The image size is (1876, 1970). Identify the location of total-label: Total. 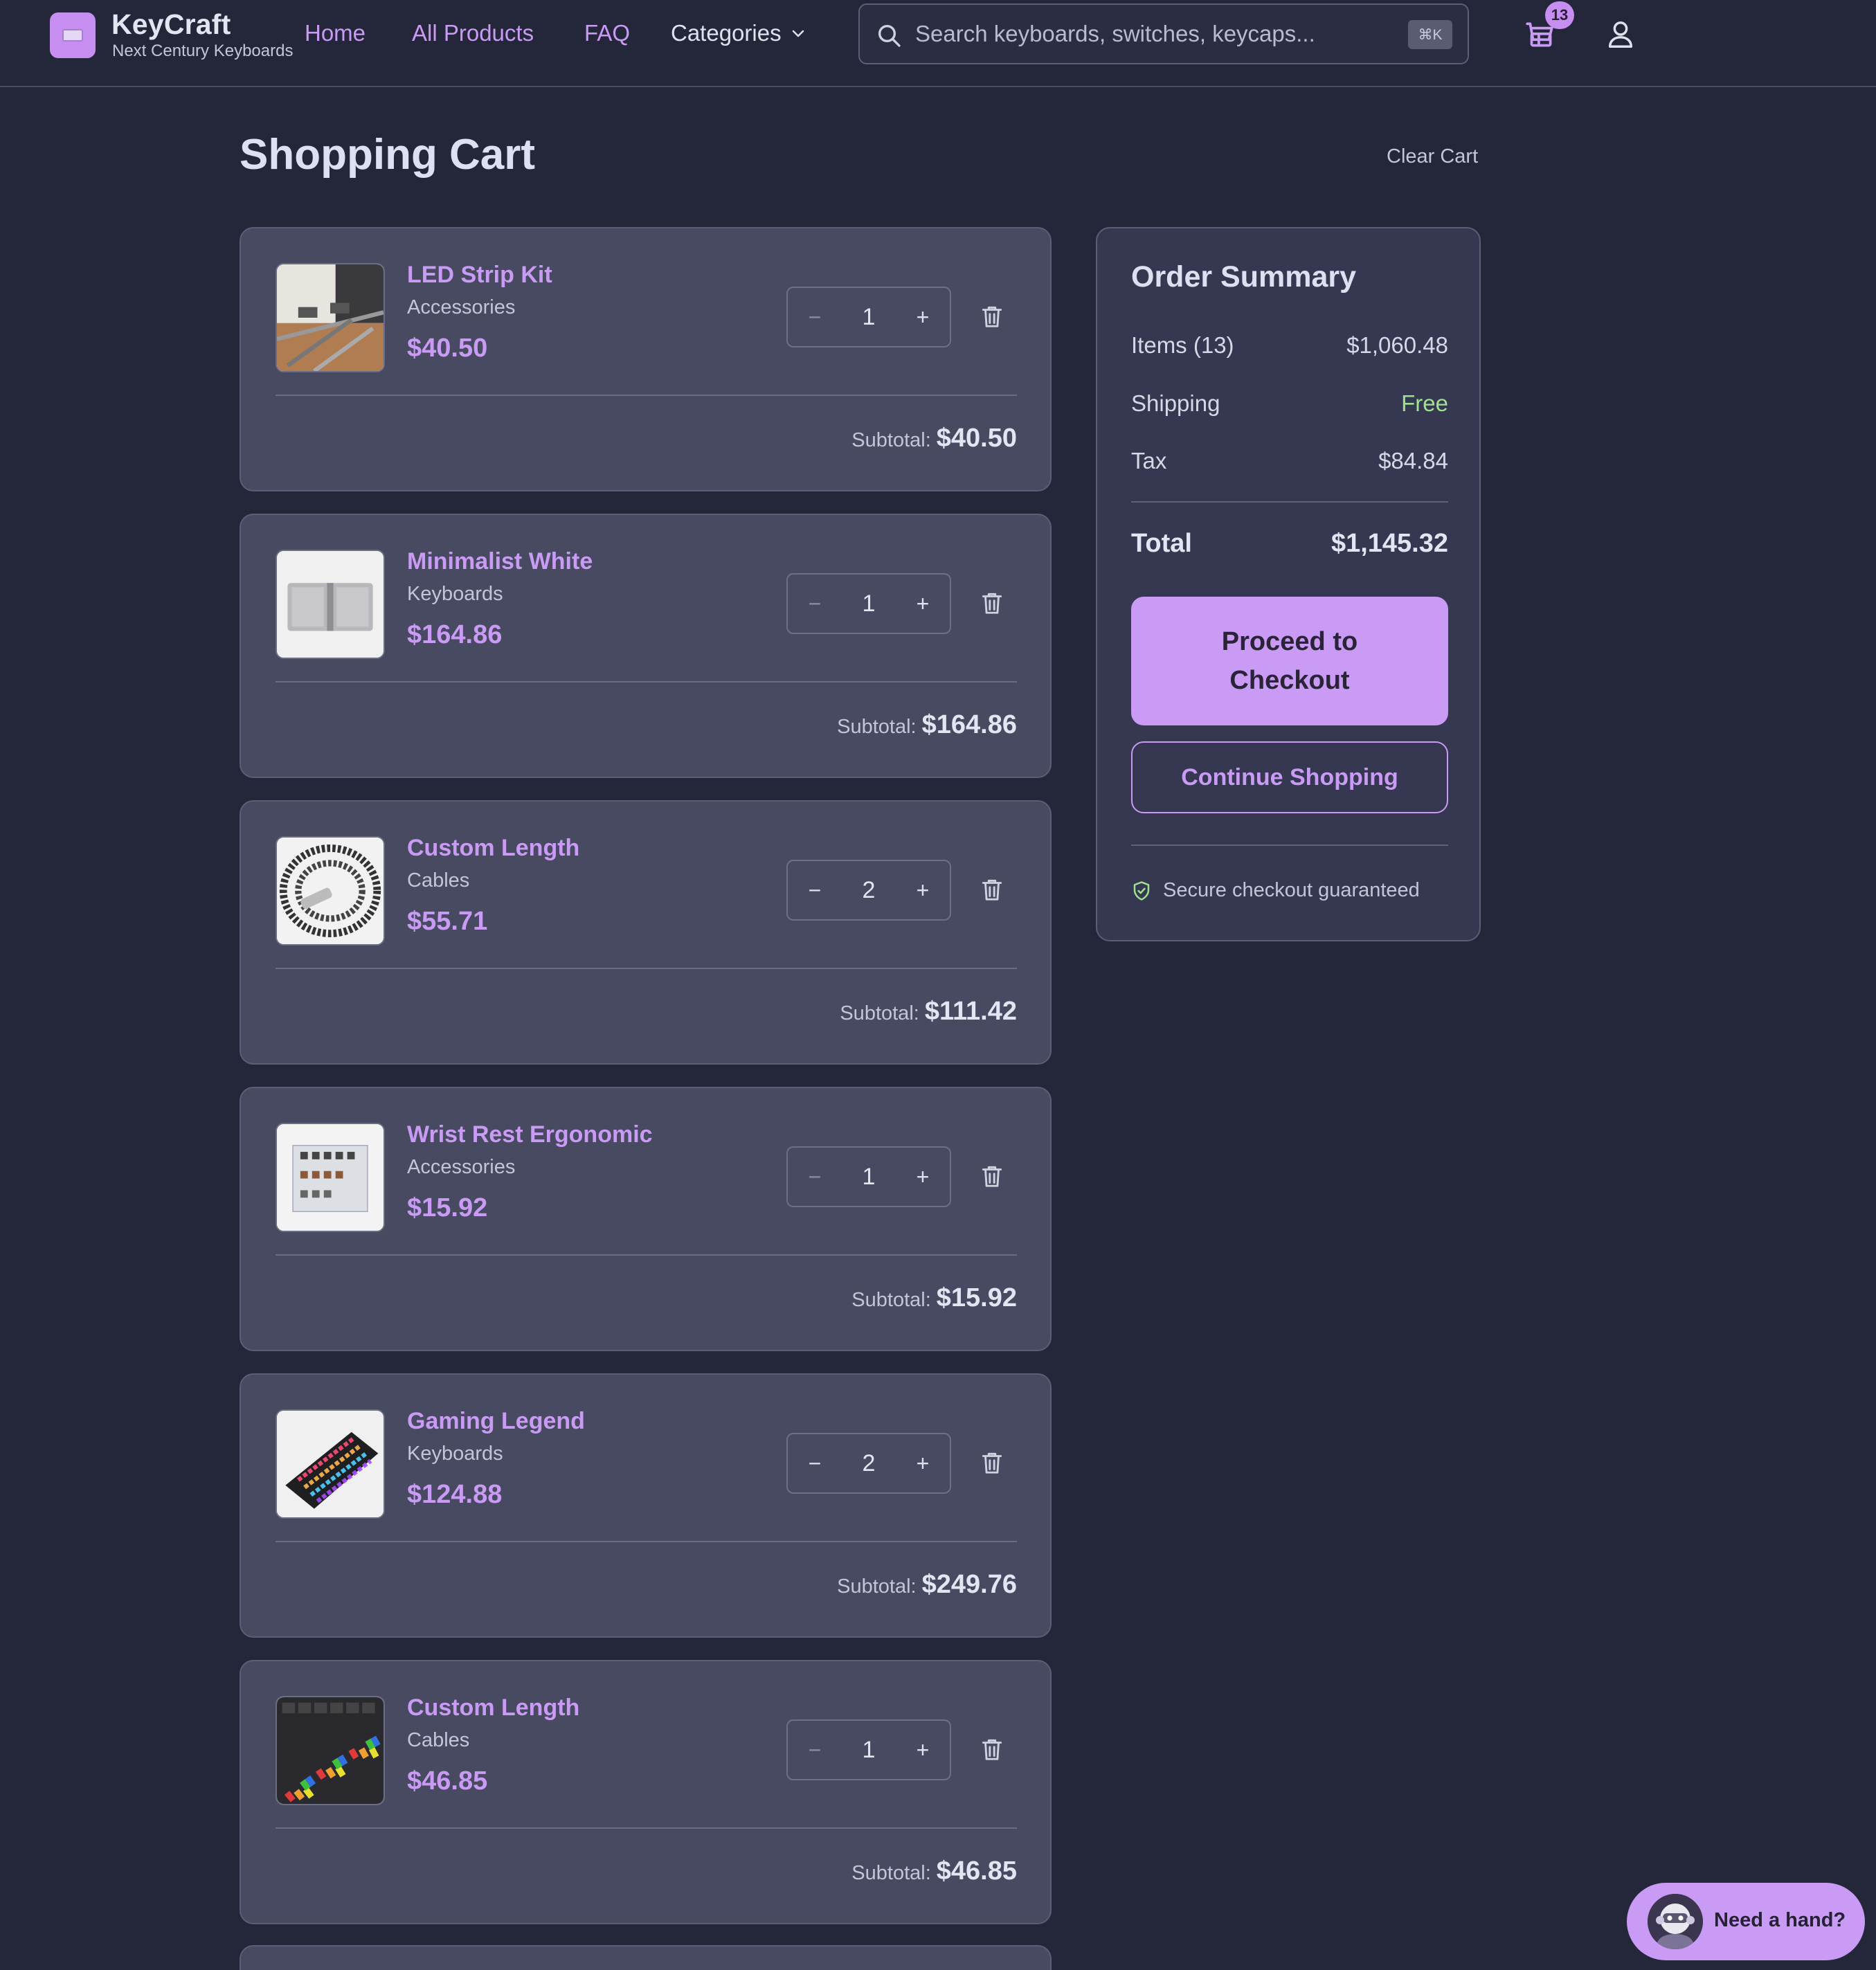
(1161, 543).